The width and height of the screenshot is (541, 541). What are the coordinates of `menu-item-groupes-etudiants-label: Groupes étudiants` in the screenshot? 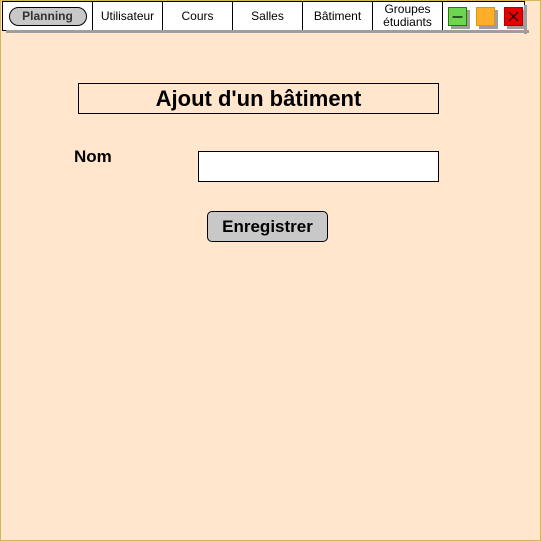 It's located at (407, 16).